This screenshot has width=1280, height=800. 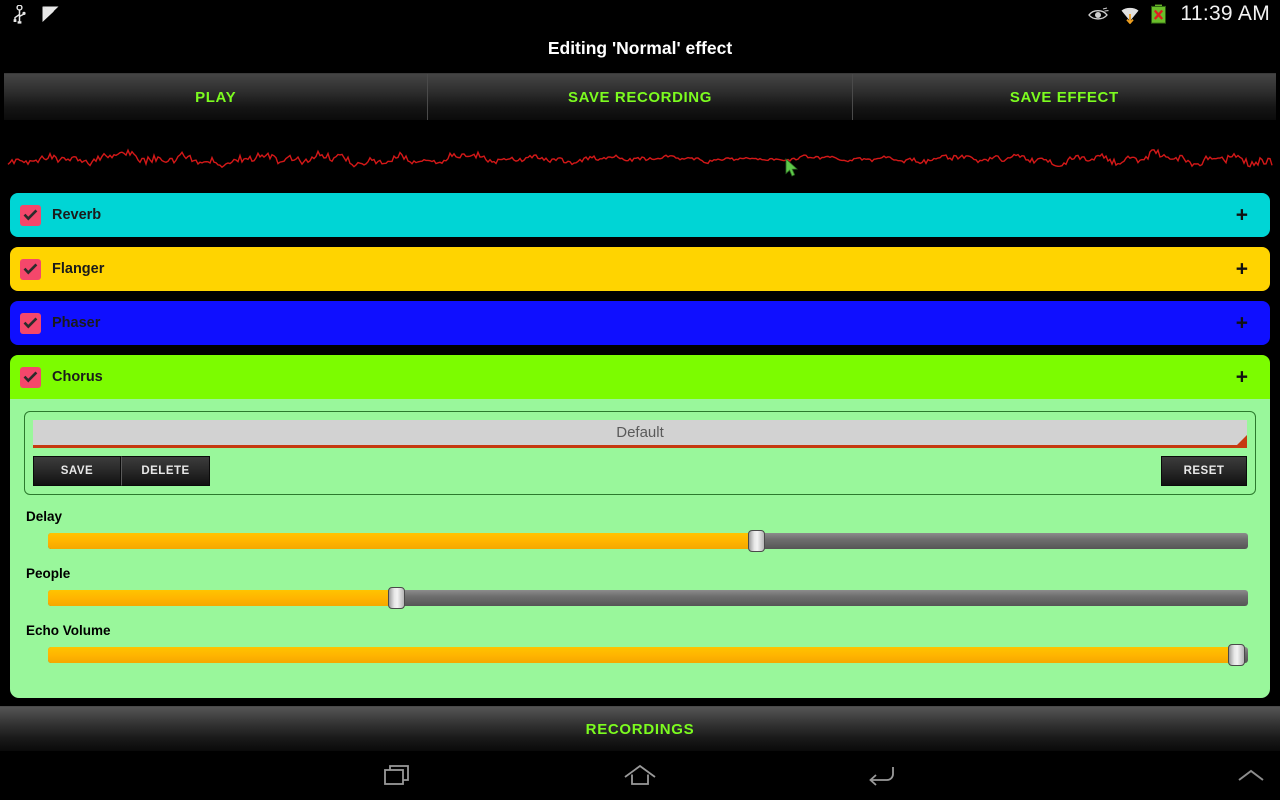 What do you see at coordinates (1251, 776) in the screenshot?
I see `chevron-up-icon` at bounding box center [1251, 776].